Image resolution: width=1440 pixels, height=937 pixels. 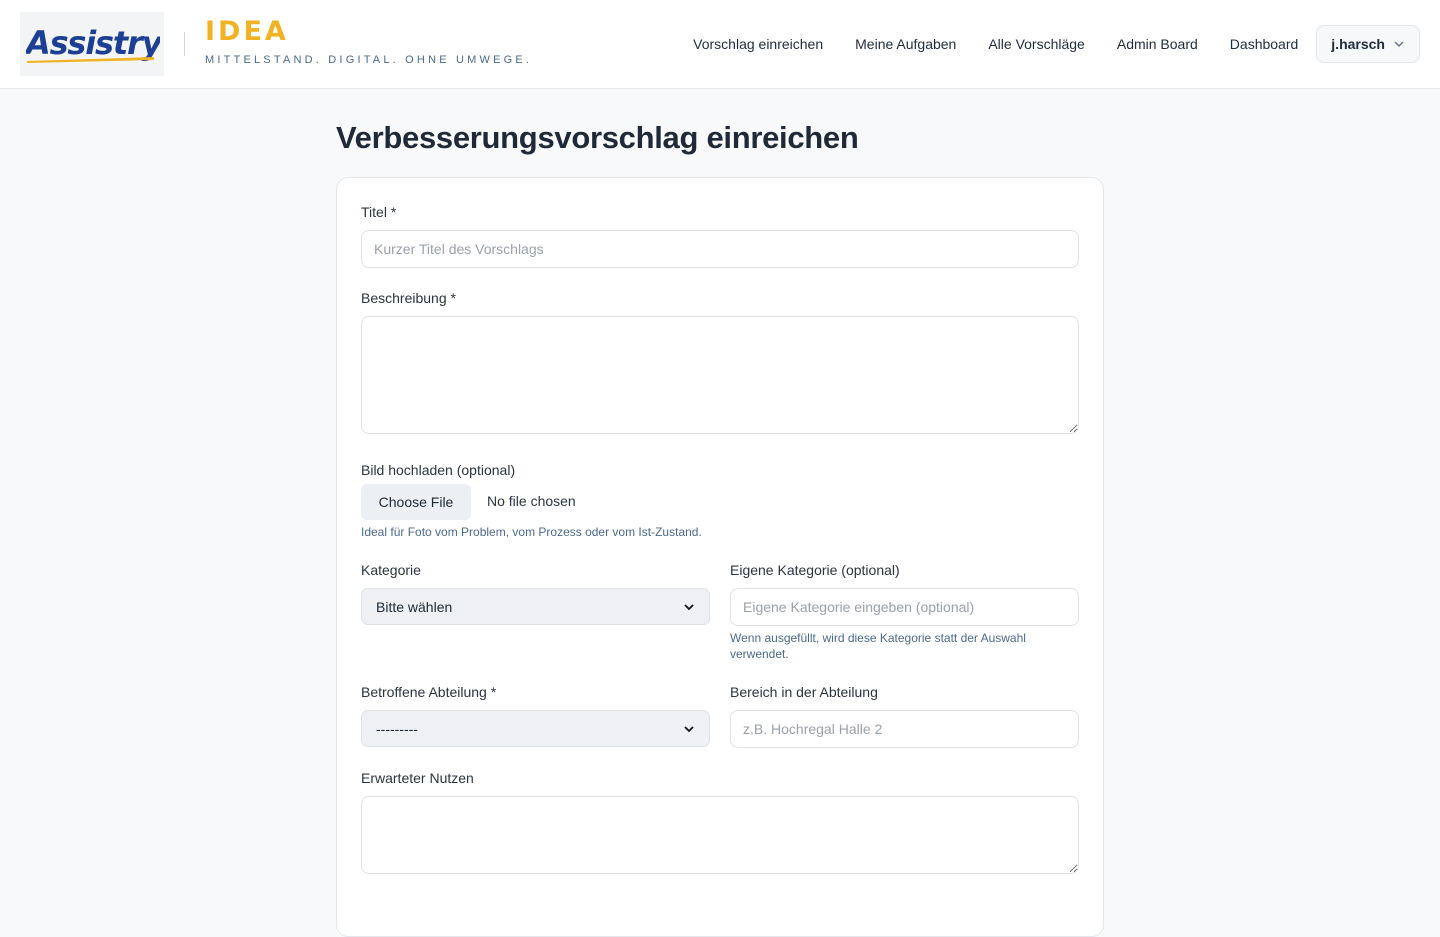 What do you see at coordinates (247, 31) in the screenshot?
I see `app-name: IDEA` at bounding box center [247, 31].